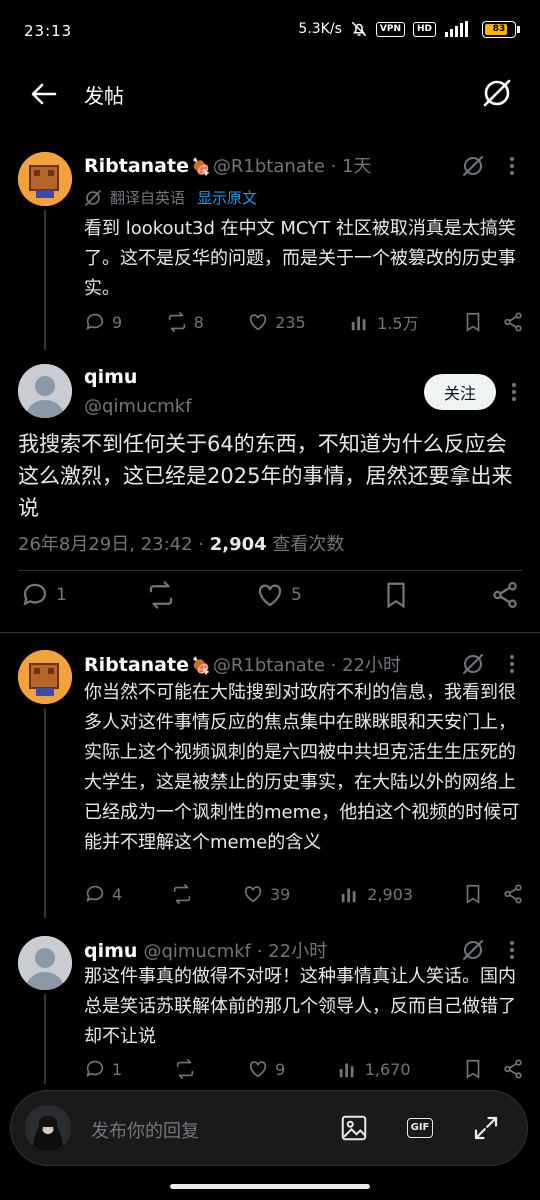 The height and width of the screenshot is (1200, 540). I want to click on like-count: 235, so click(290, 322).